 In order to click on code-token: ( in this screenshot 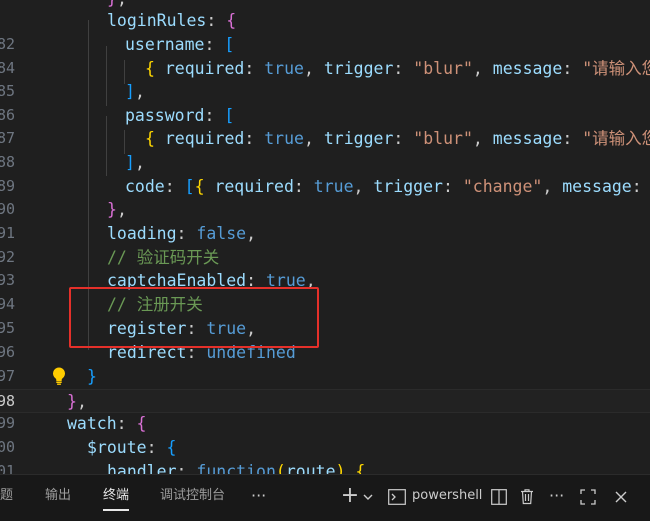, I will do `click(280, 468)`.